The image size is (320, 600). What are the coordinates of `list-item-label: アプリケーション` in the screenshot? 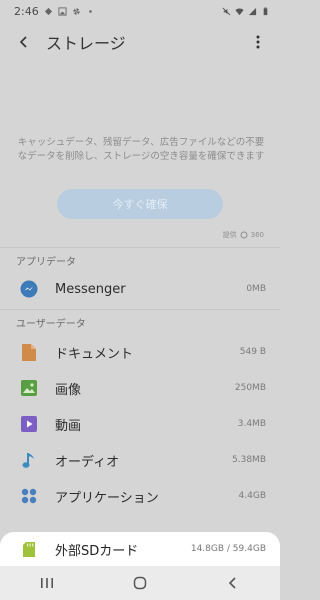 It's located at (107, 498).